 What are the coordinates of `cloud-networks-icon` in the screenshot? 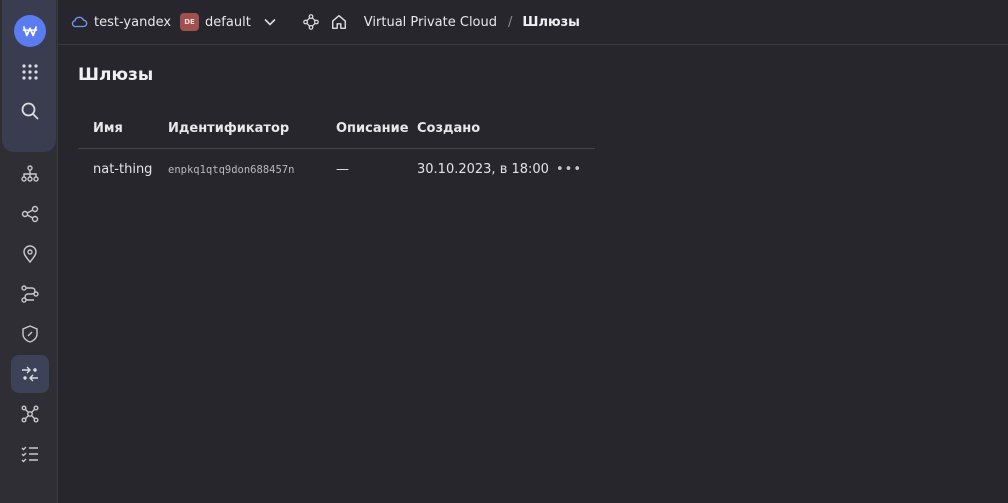 It's located at (30, 174).